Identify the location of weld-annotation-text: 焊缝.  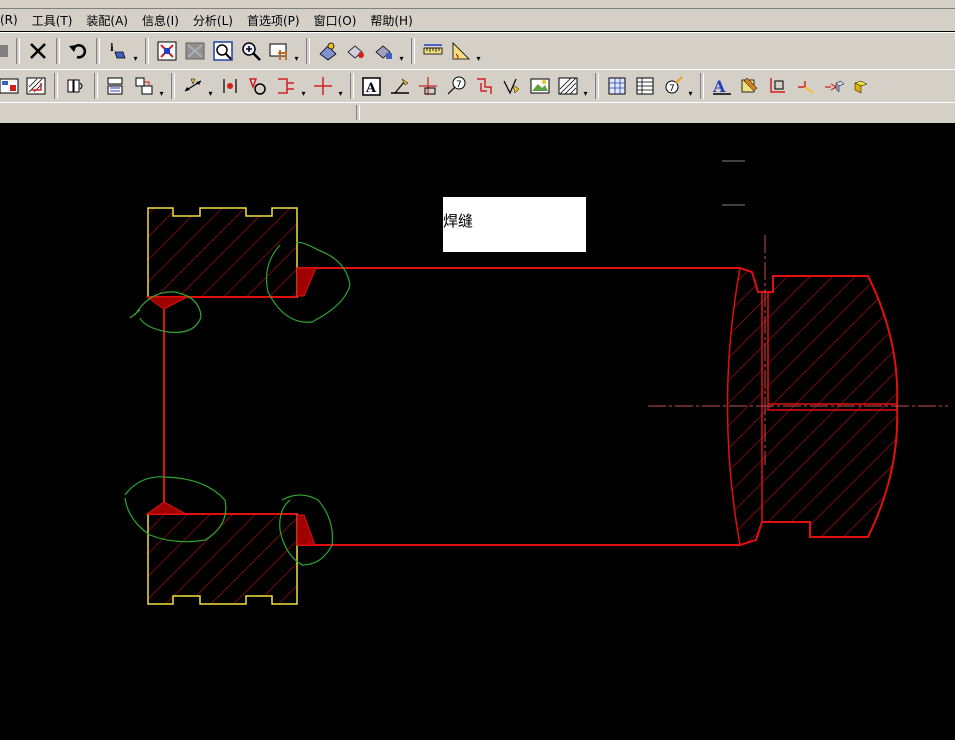
(458, 221).